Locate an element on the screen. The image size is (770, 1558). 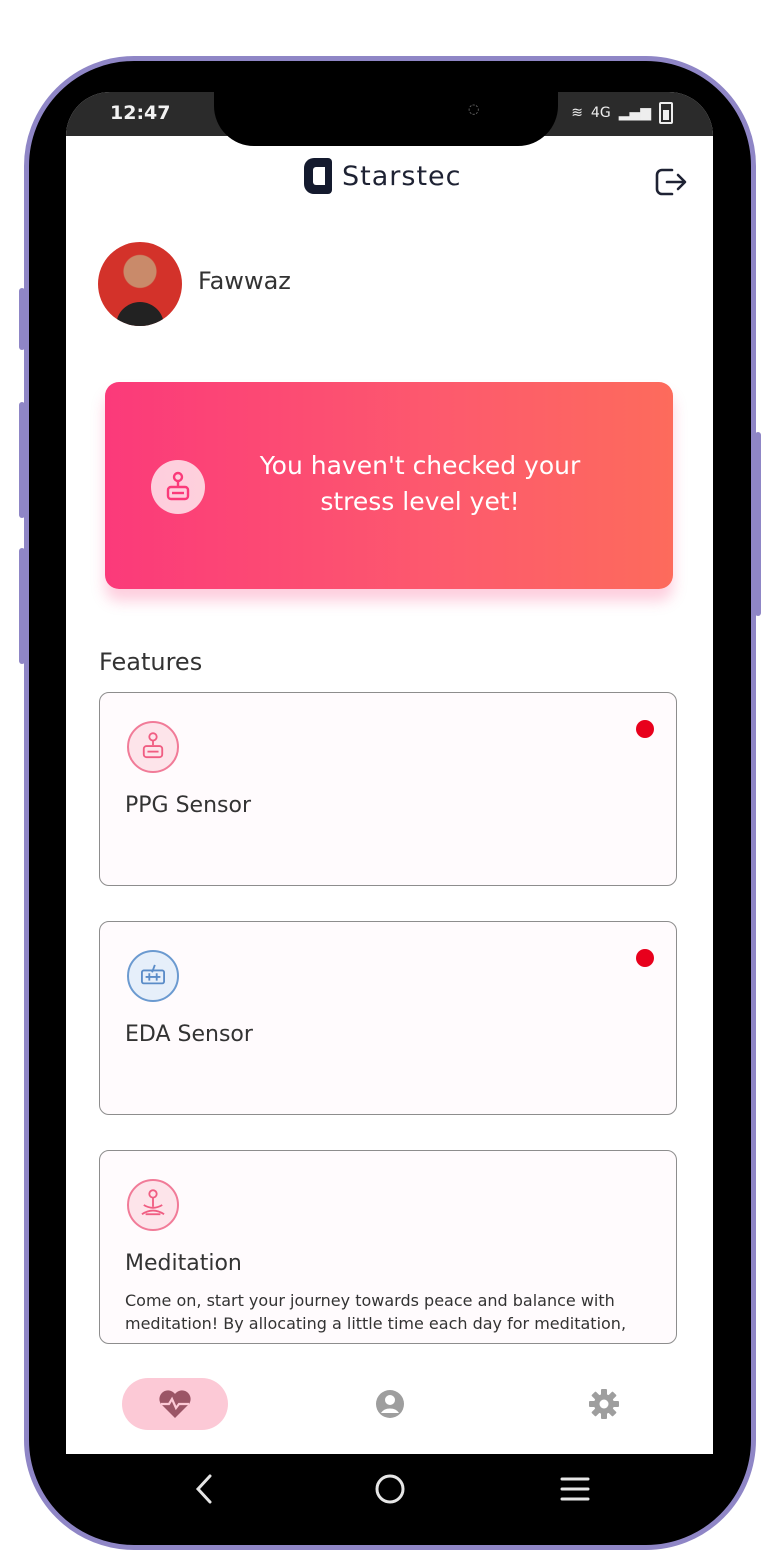
network-type: 4G is located at coordinates (600, 113).